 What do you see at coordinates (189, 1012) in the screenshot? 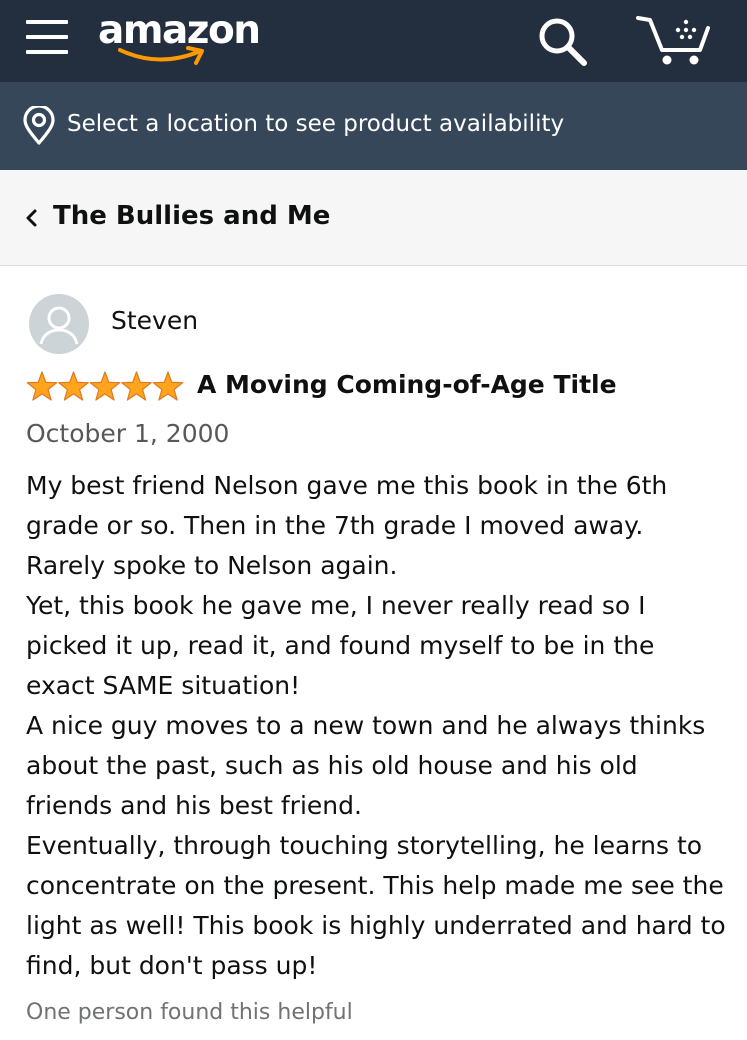
I see `helpful-count: One person found this helpful` at bounding box center [189, 1012].